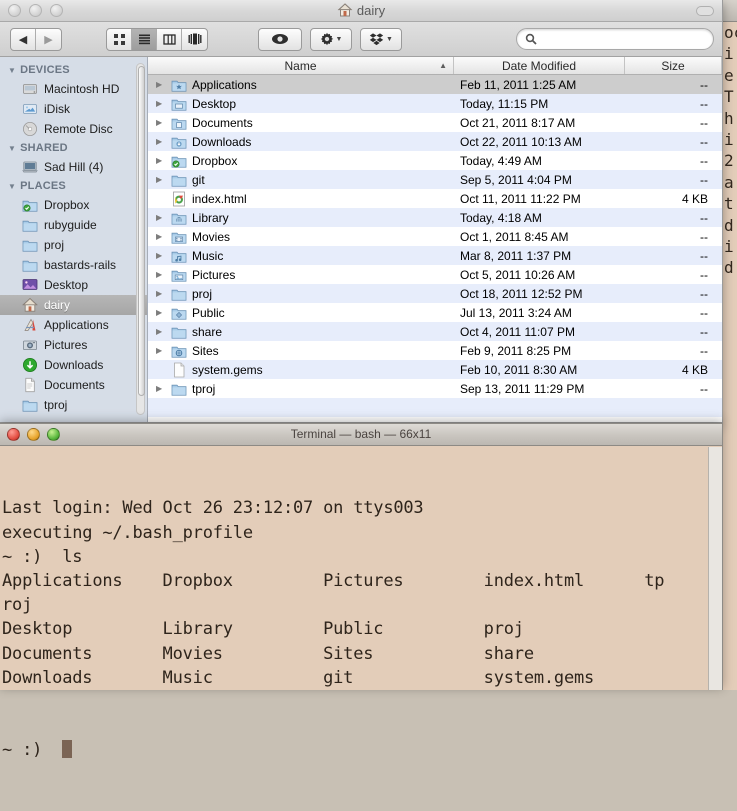  Describe the element at coordinates (73, 148) in the screenshot. I see `sidebar-section-shared: ▼ SHARED` at that location.